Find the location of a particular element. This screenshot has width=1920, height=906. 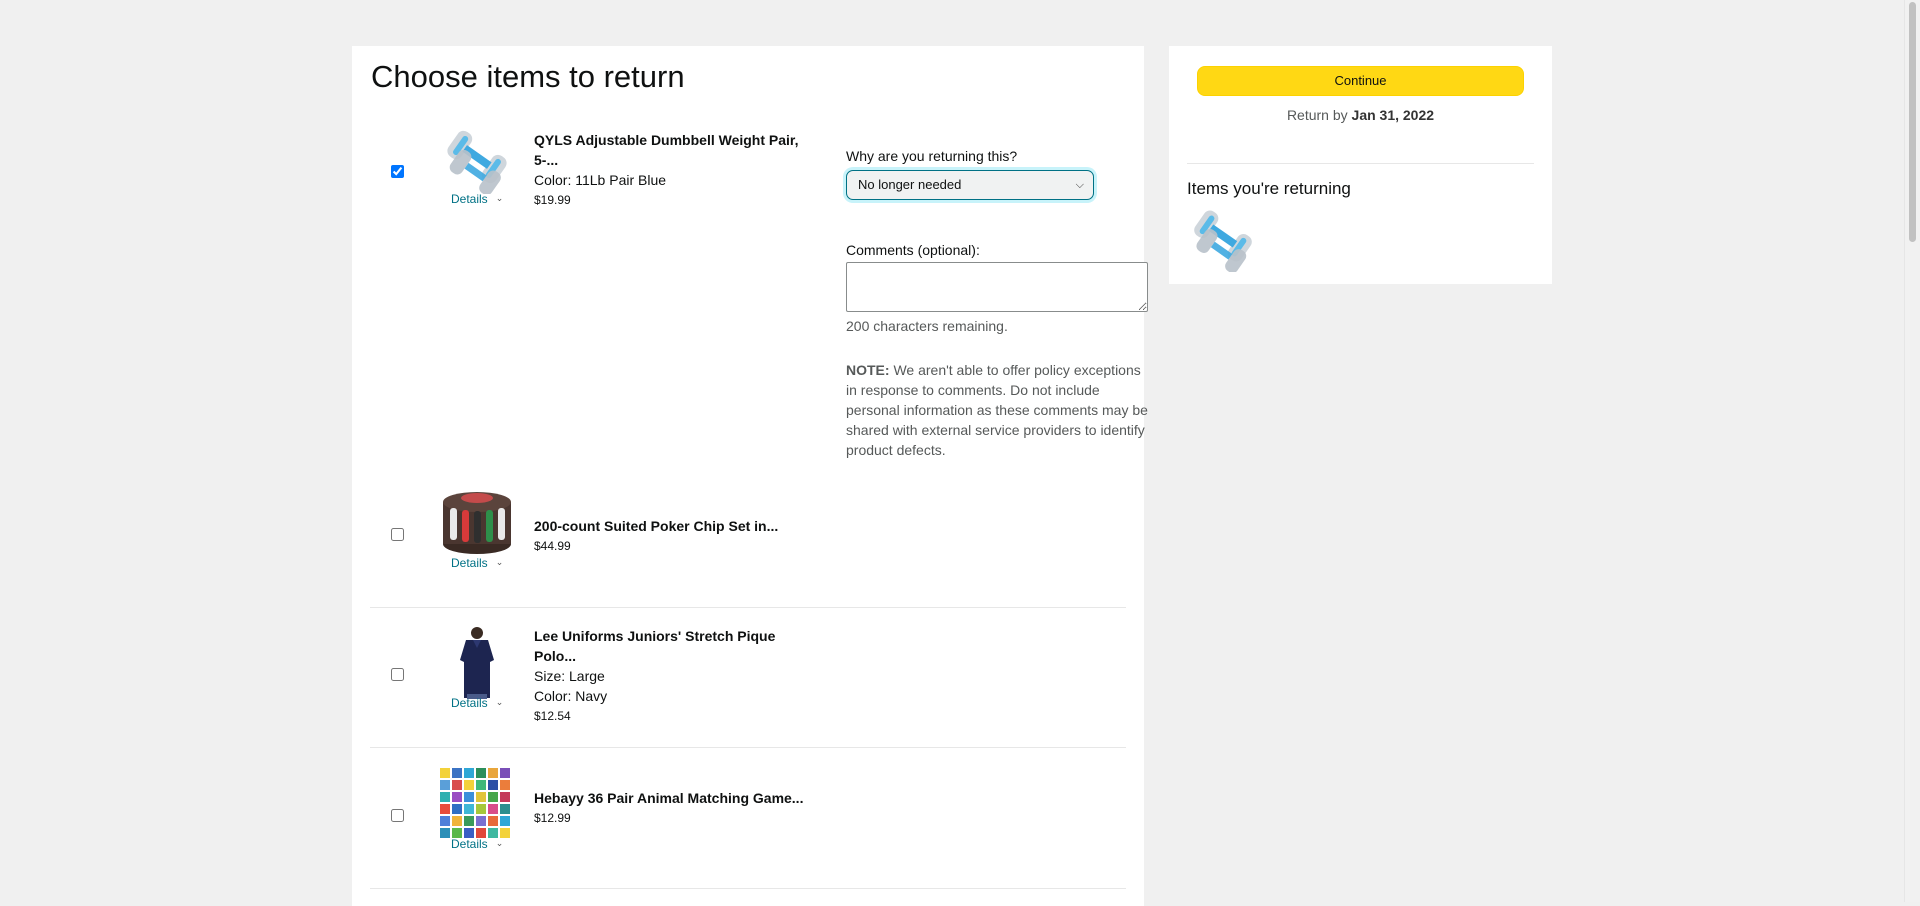

item-attribute: Size: Large is located at coordinates (569, 676).